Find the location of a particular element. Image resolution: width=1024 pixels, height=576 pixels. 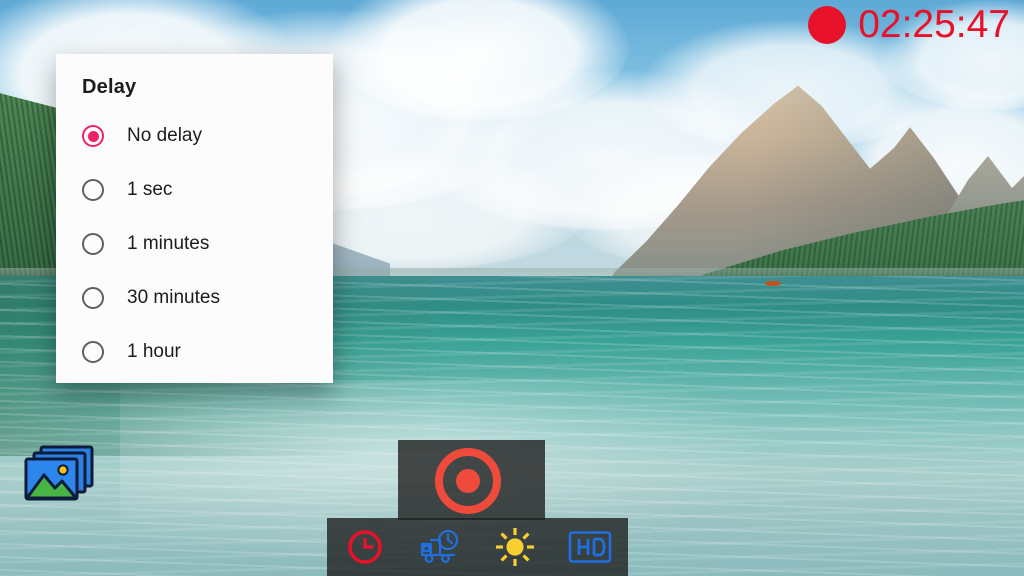

camera-tools-panel is located at coordinates (477, 547).